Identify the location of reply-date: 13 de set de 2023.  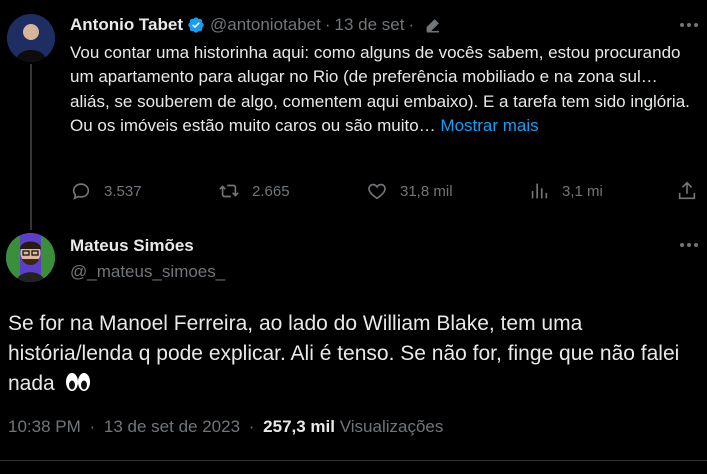
(172, 426).